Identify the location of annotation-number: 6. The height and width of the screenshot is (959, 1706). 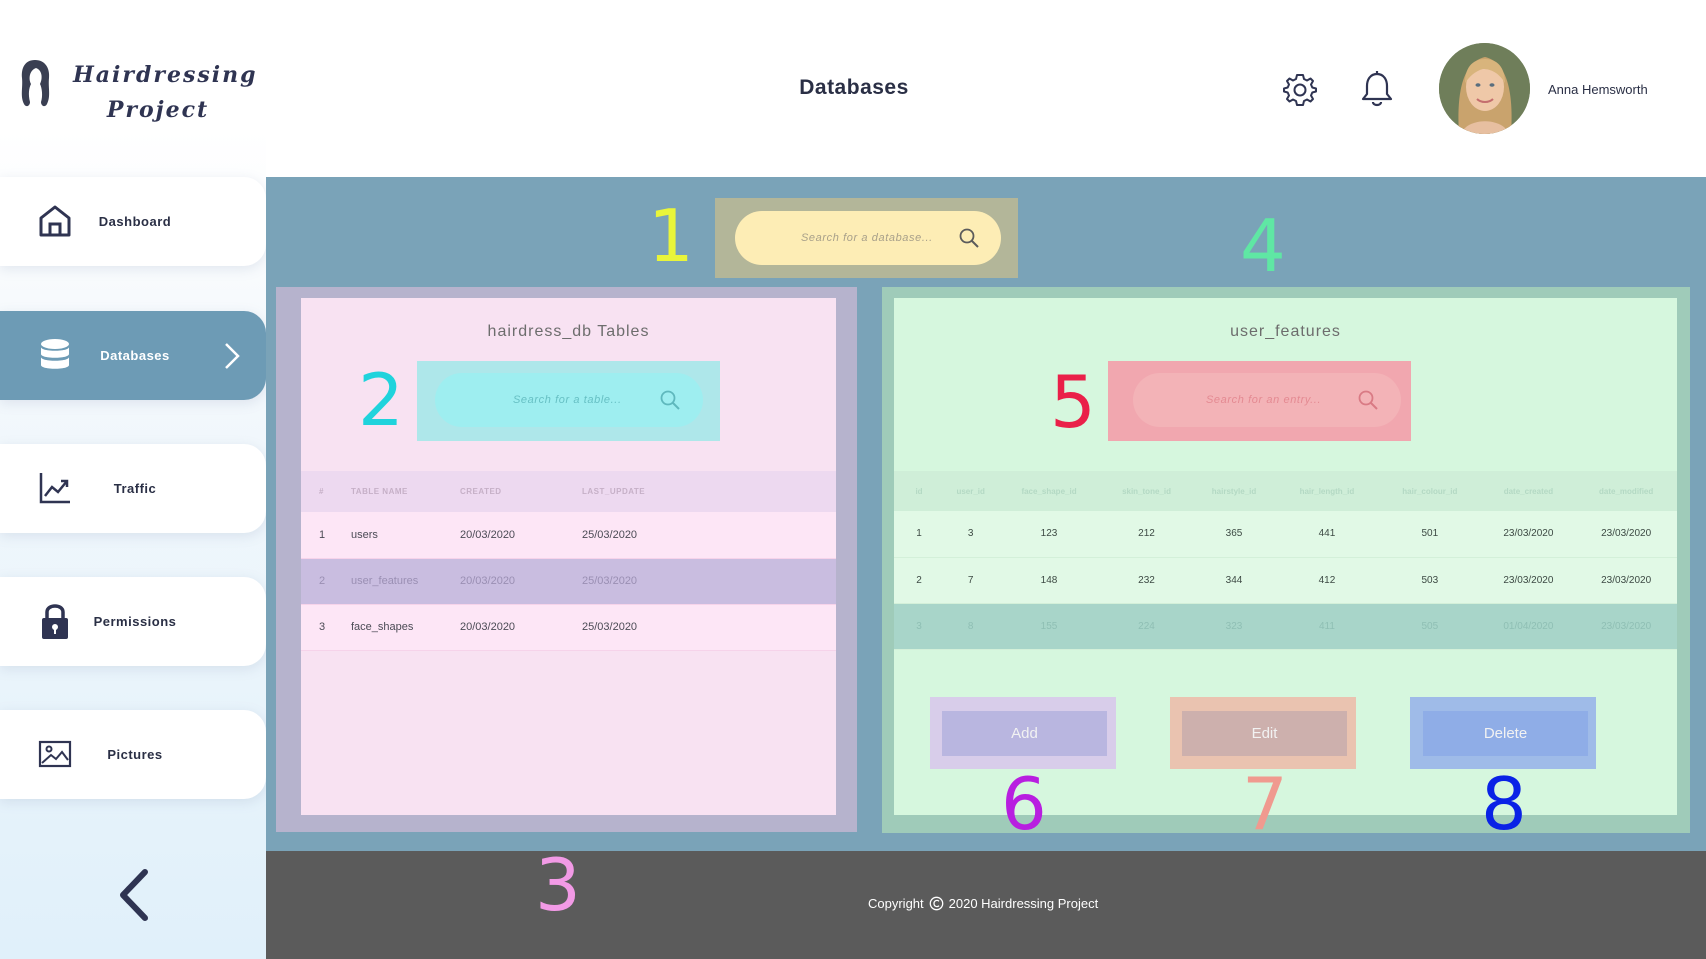
(1024, 804).